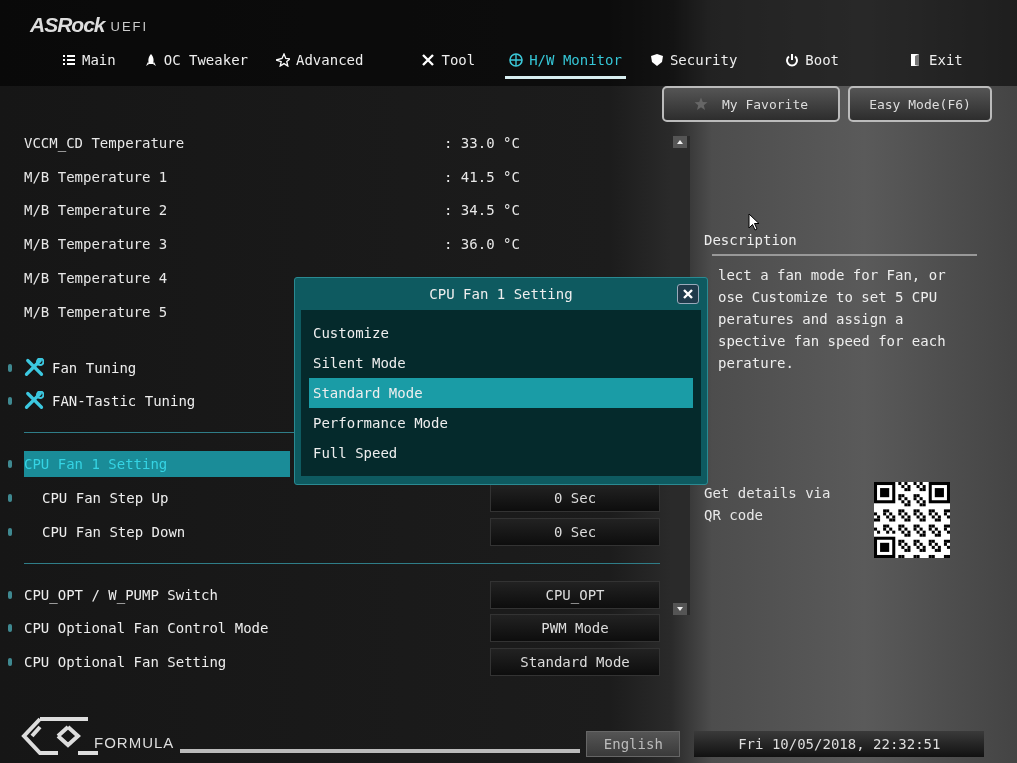  I want to click on shield-icon, so click(656, 60).